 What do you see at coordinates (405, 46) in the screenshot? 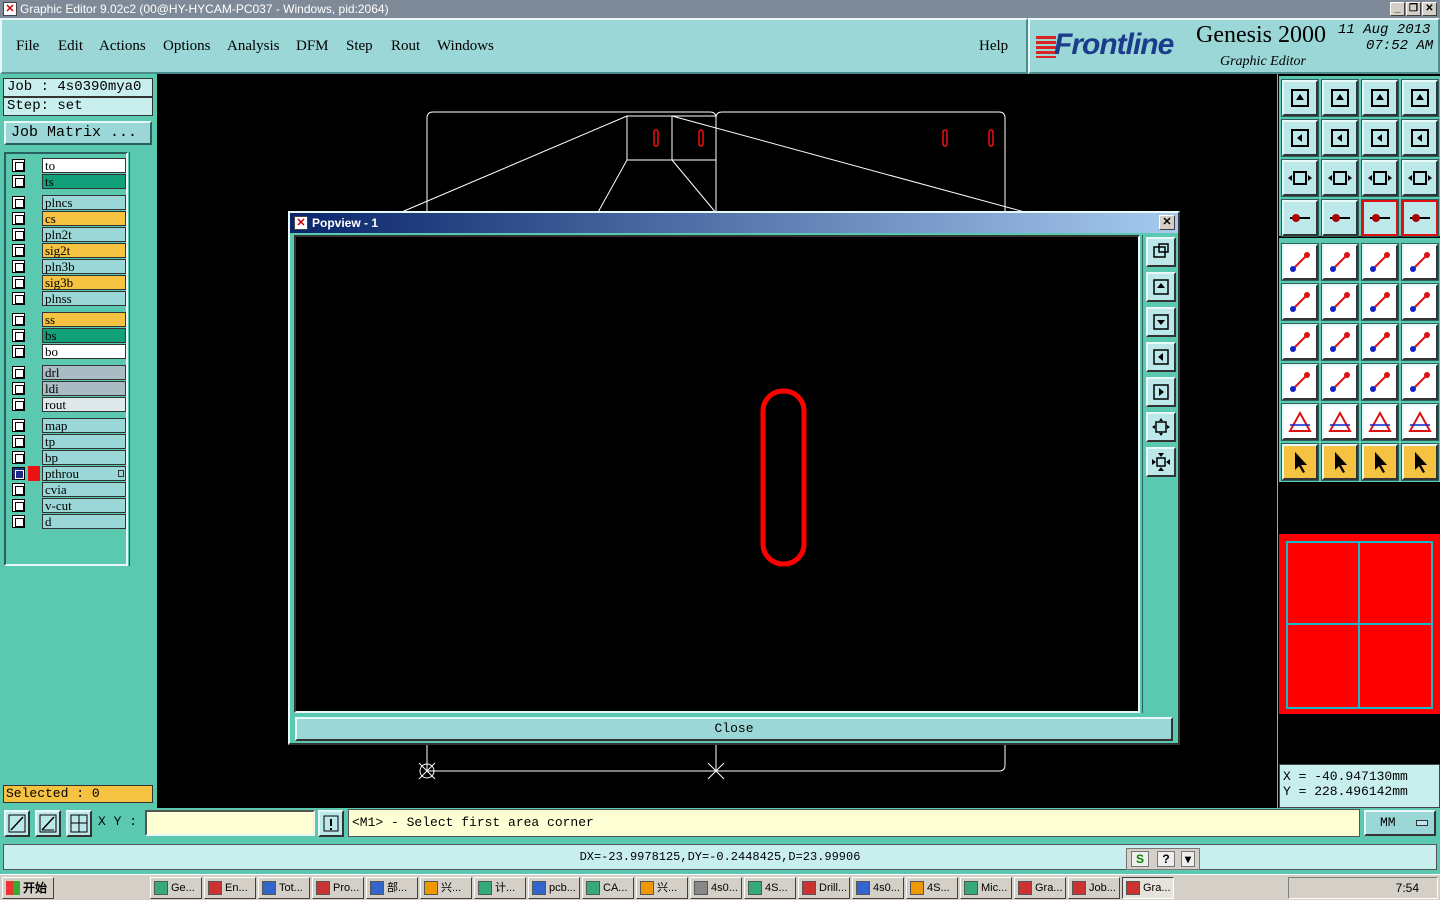
I see `menu-rout: Rout` at bounding box center [405, 46].